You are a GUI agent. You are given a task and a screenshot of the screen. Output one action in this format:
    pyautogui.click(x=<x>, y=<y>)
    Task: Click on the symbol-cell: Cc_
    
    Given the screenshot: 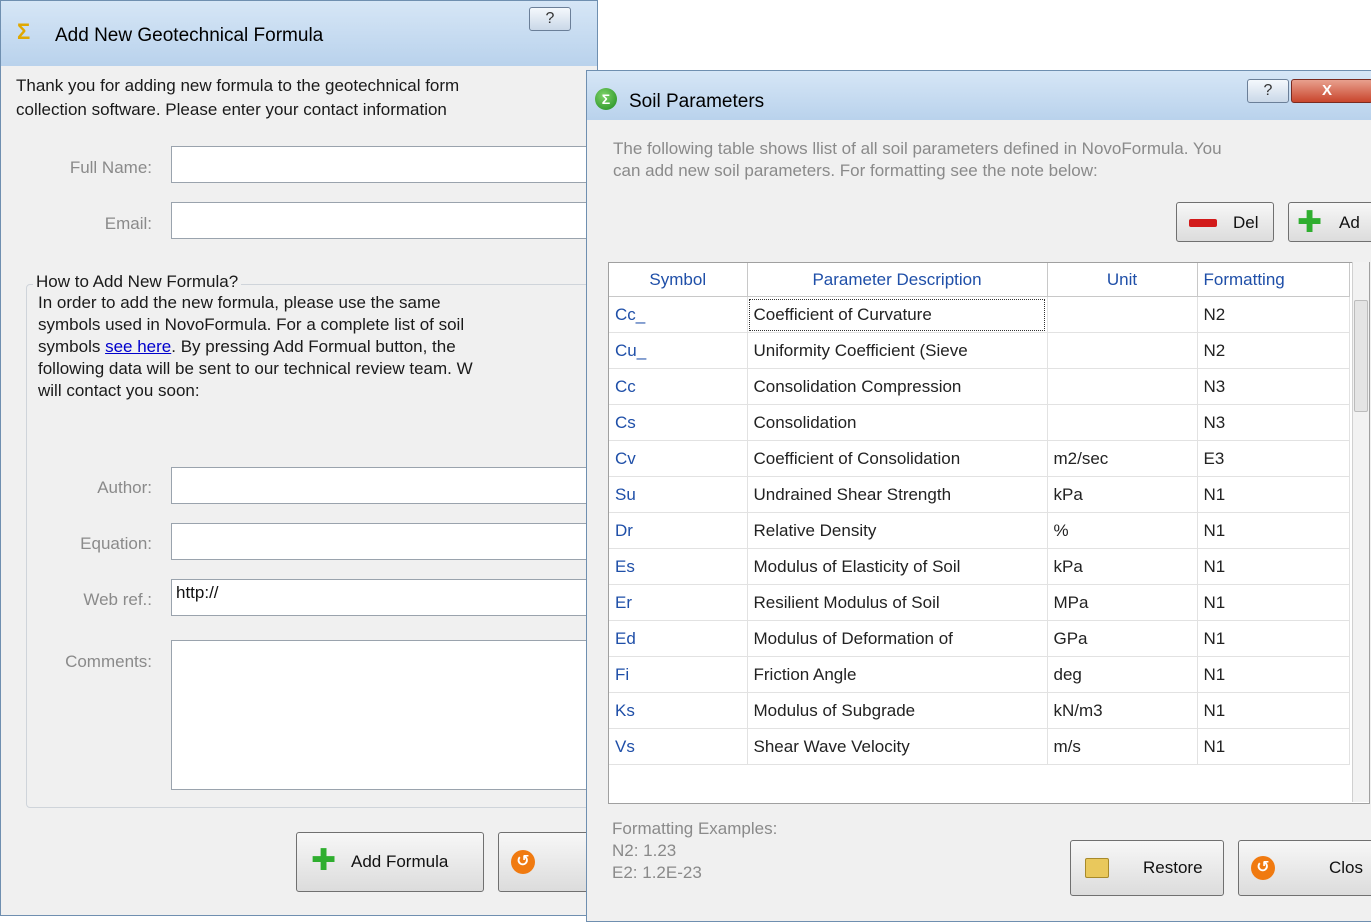 What is the action you would take?
    pyautogui.click(x=678, y=314)
    